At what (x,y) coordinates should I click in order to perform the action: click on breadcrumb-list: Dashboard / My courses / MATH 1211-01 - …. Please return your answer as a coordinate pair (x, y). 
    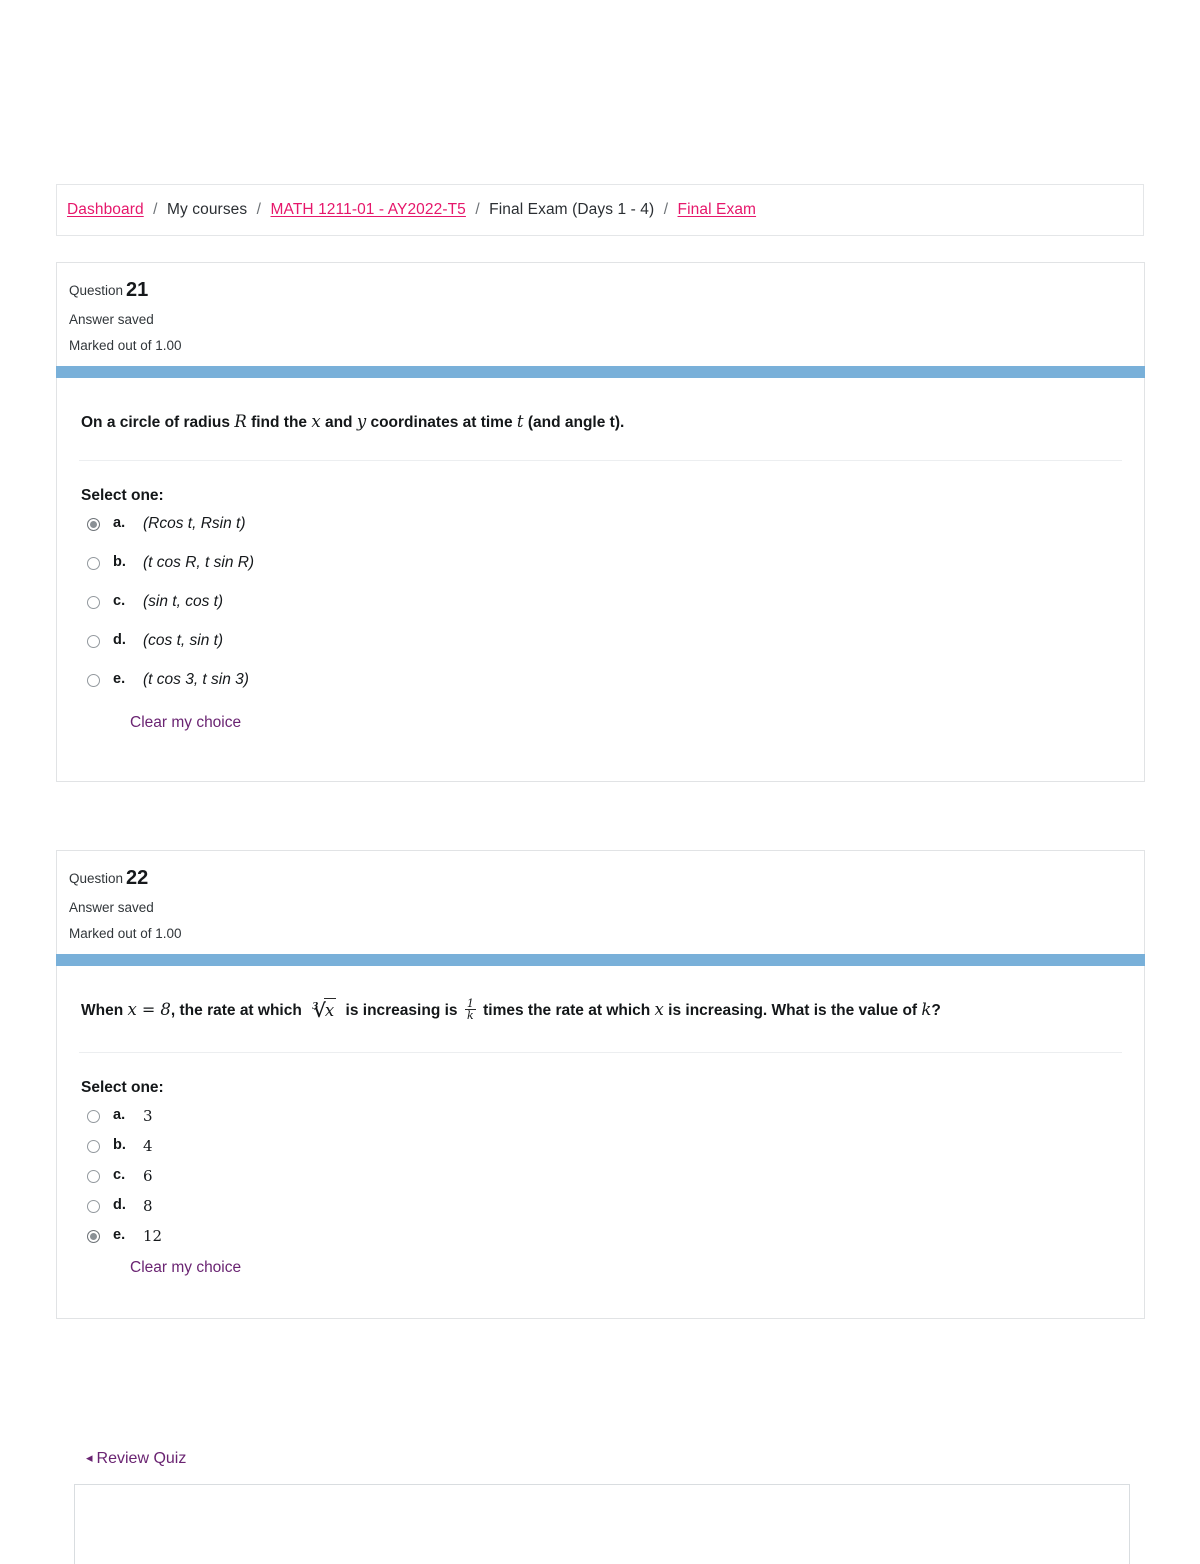
    Looking at the image, I should click on (411, 210).